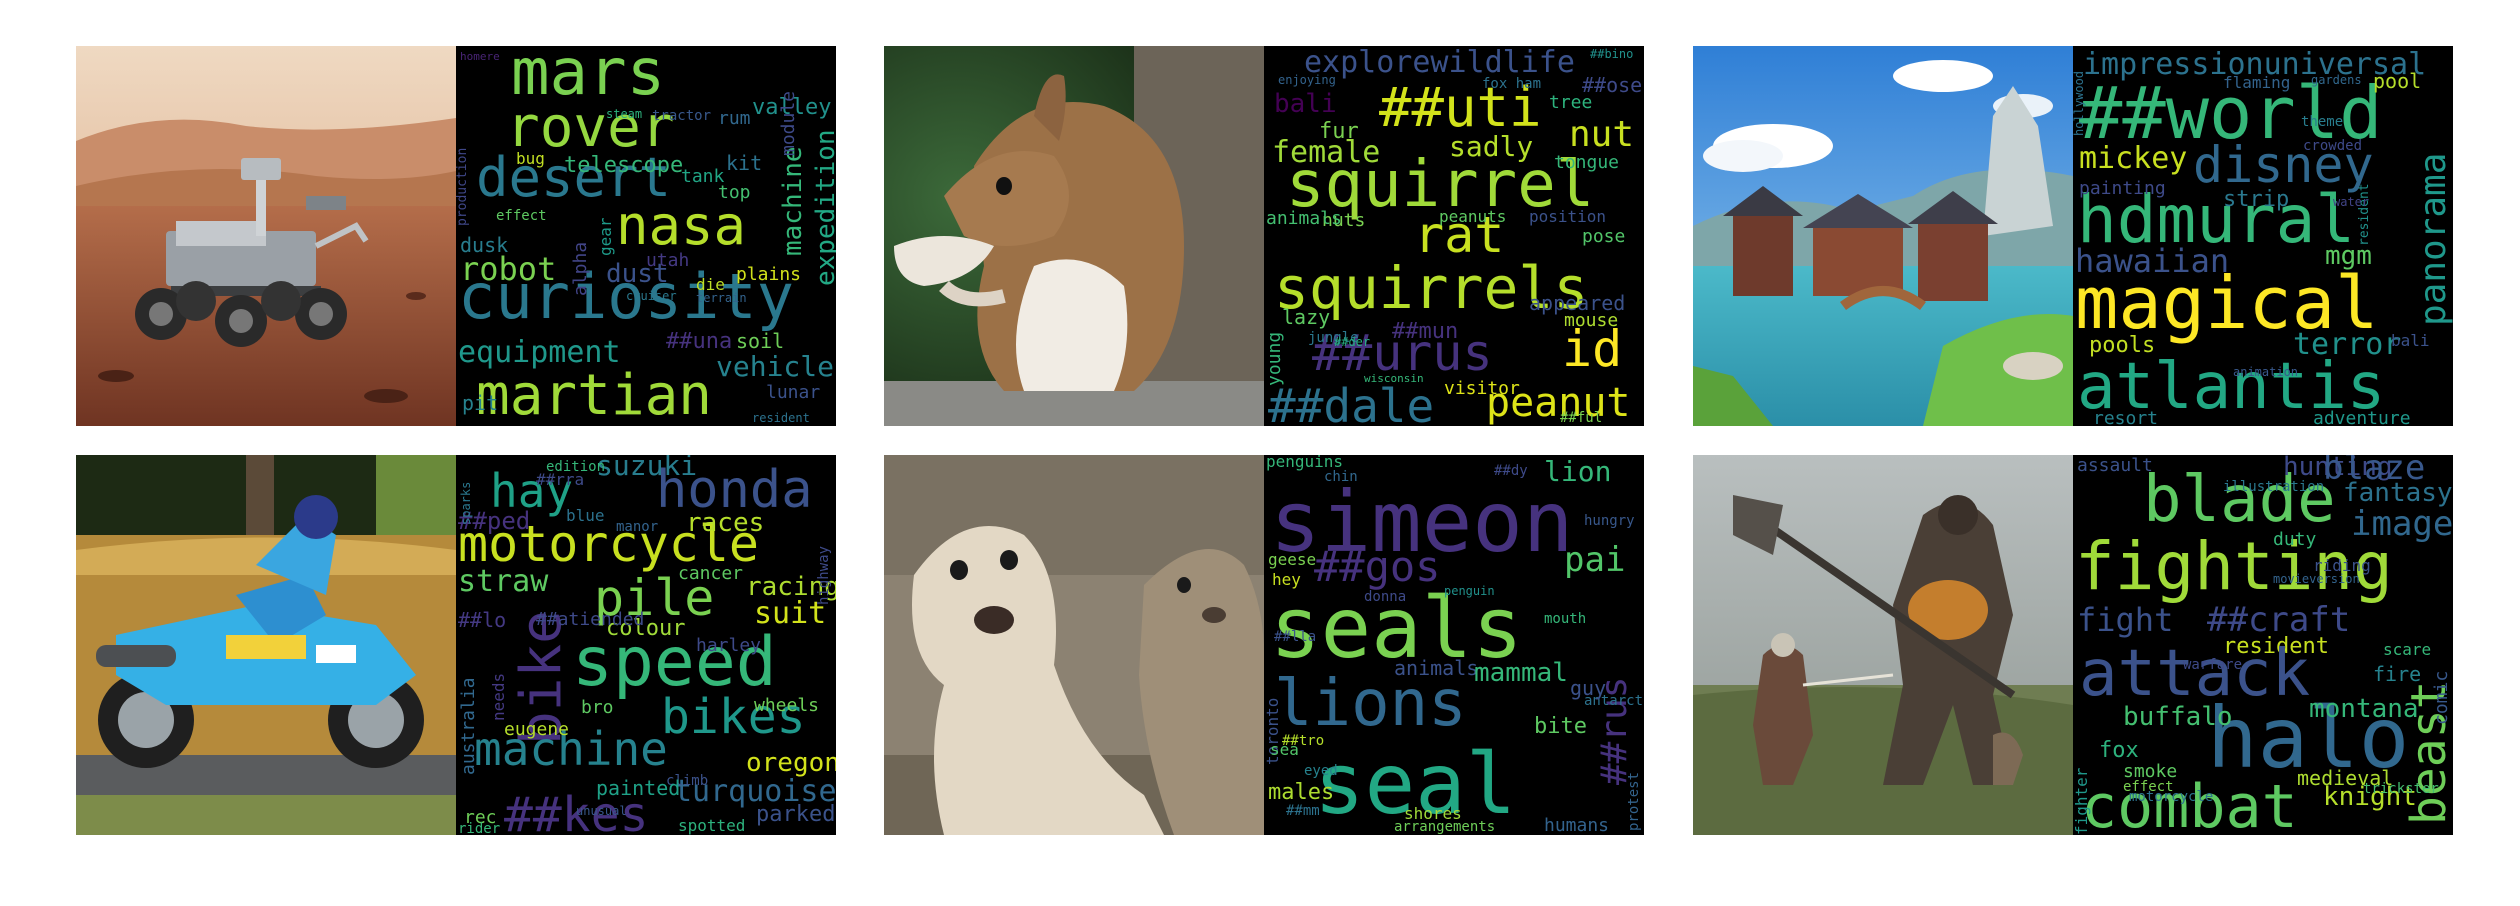 This screenshot has height=906, width=2520. I want to click on word: bali, so click(2410, 340).